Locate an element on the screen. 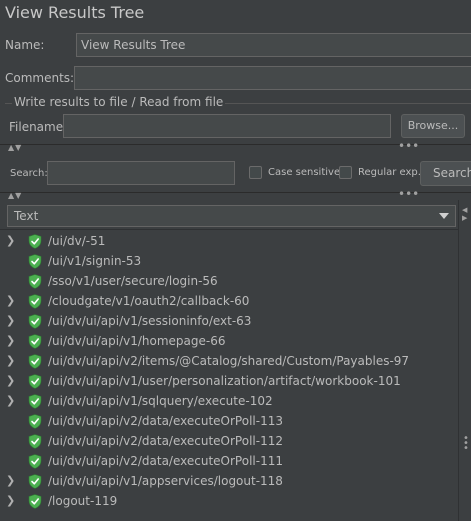  tree-item-label: /ui/v1/signin-53 is located at coordinates (95, 261).